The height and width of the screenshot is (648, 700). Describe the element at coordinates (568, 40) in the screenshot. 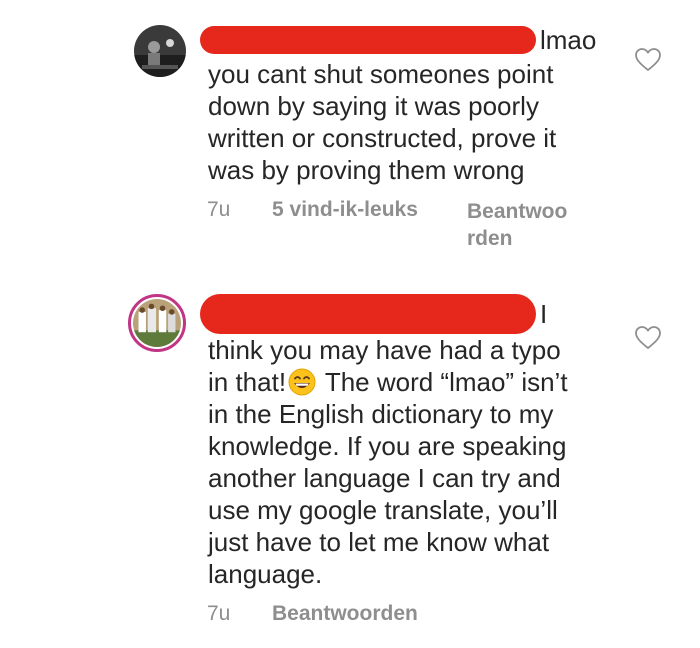

I see `username-tail: lmao` at that location.